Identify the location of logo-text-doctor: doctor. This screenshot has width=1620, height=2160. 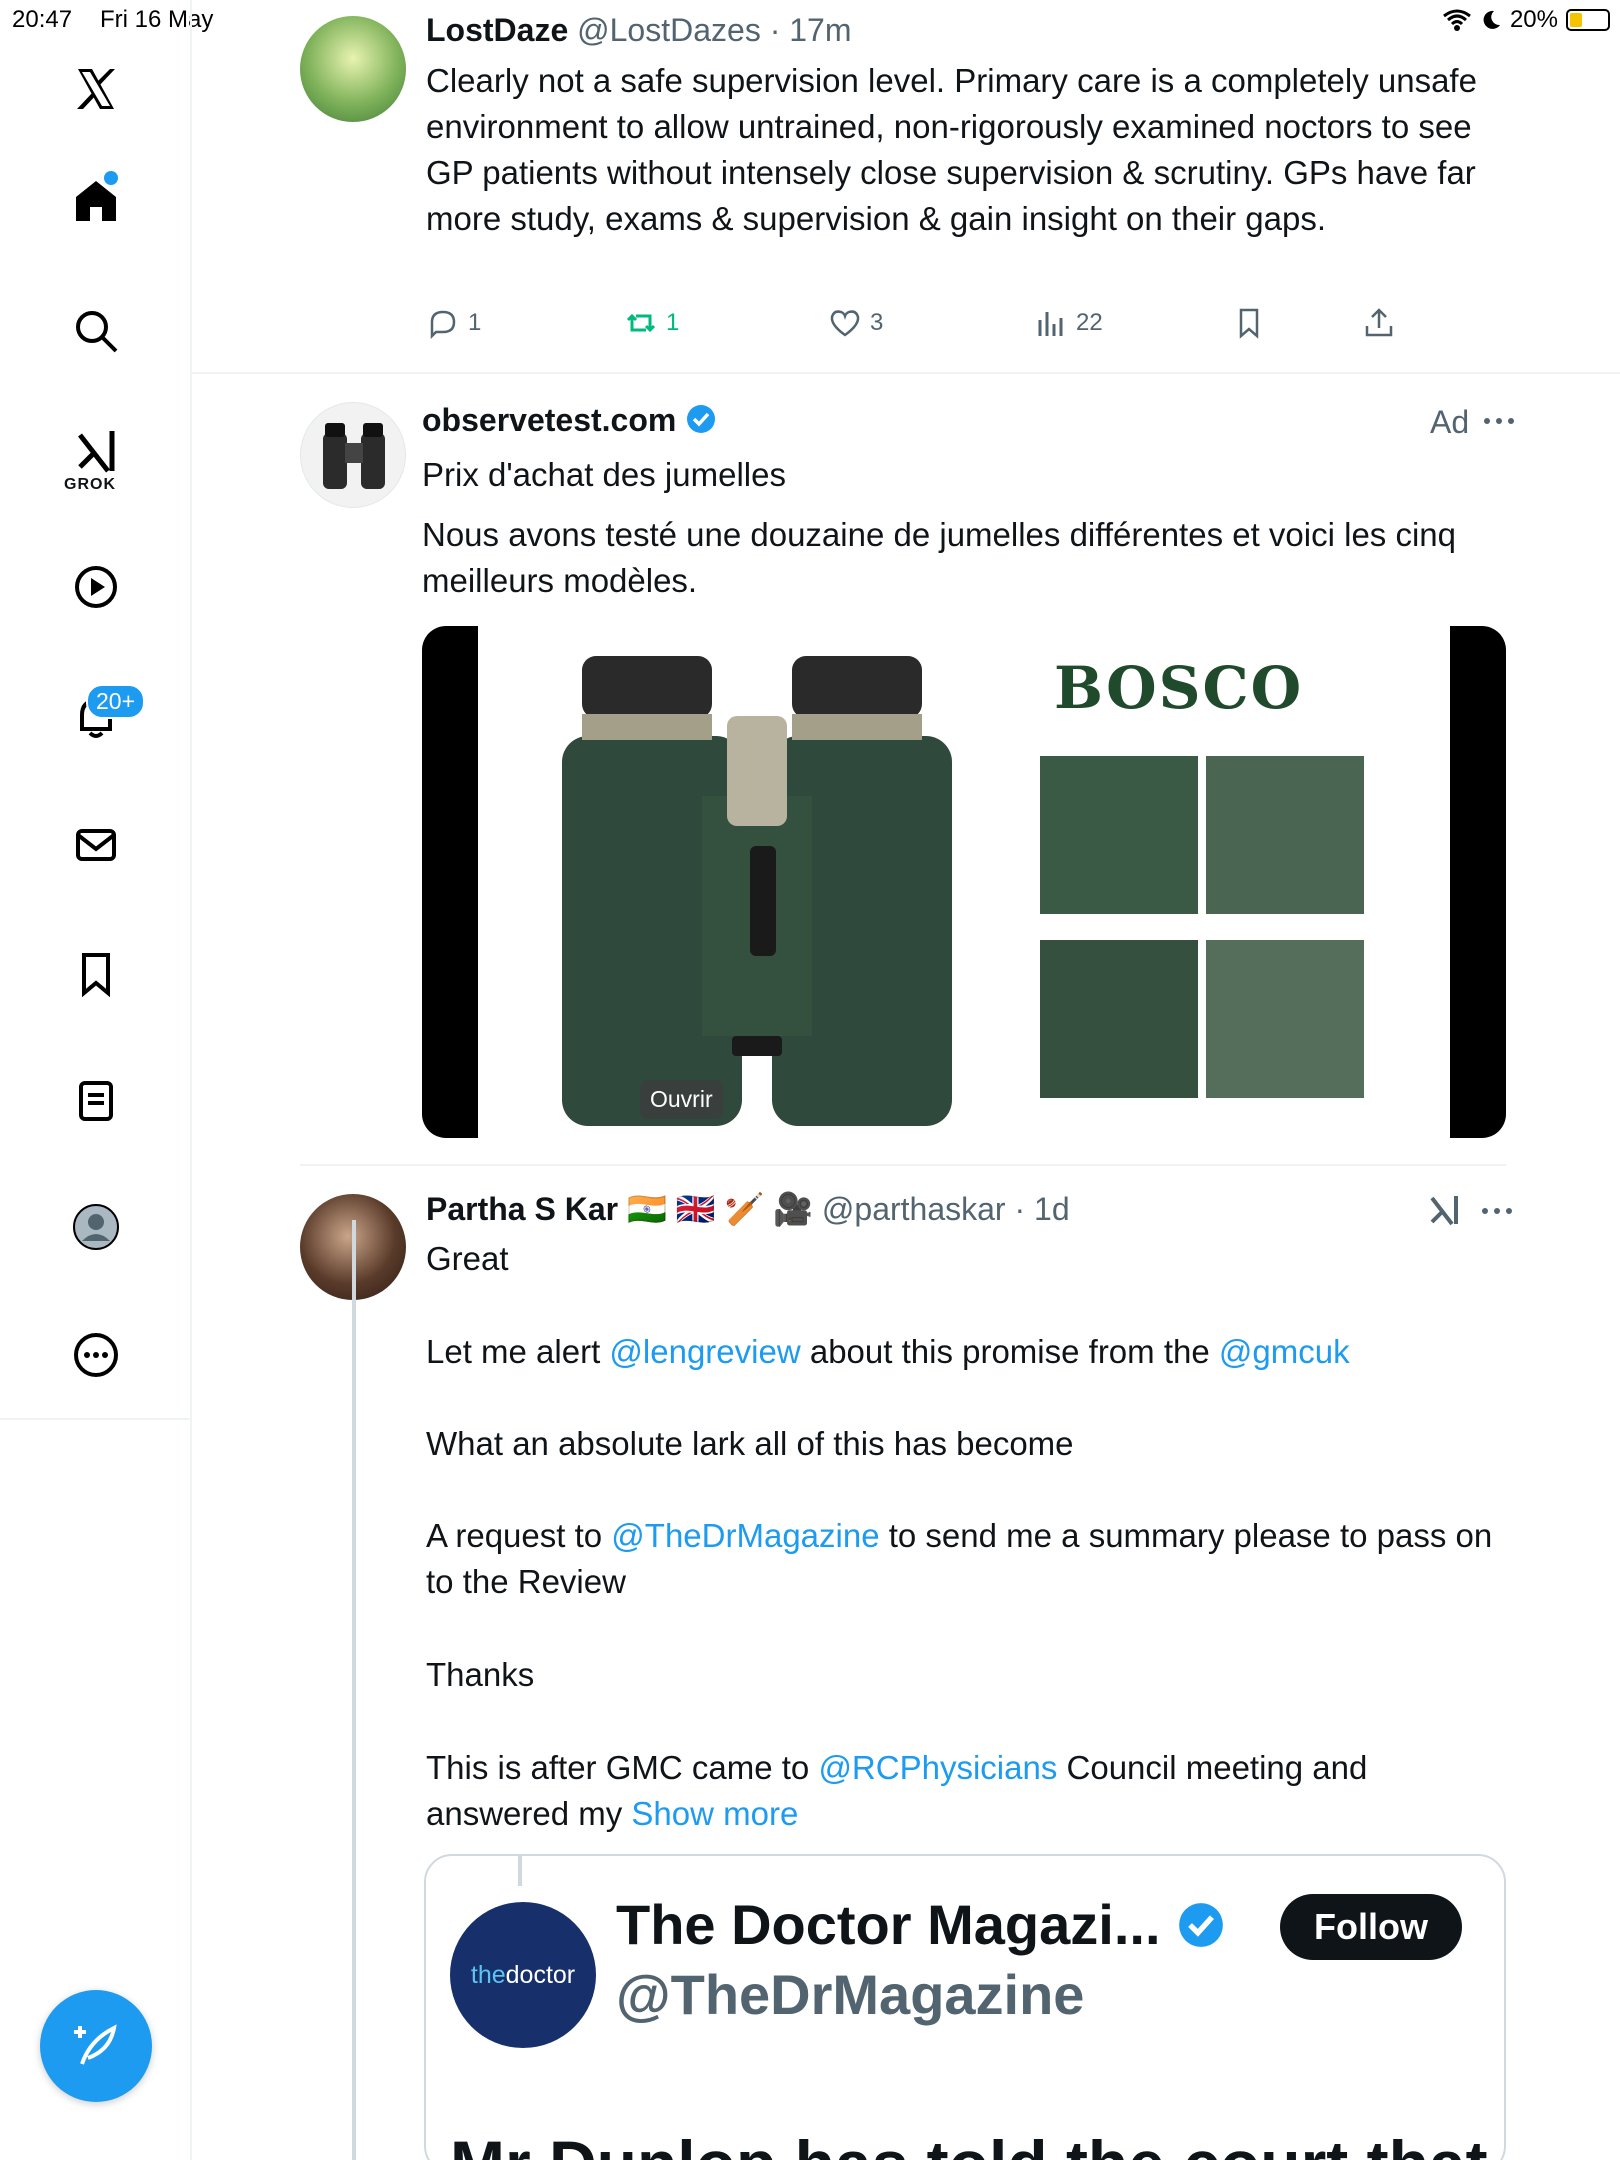
(540, 1974).